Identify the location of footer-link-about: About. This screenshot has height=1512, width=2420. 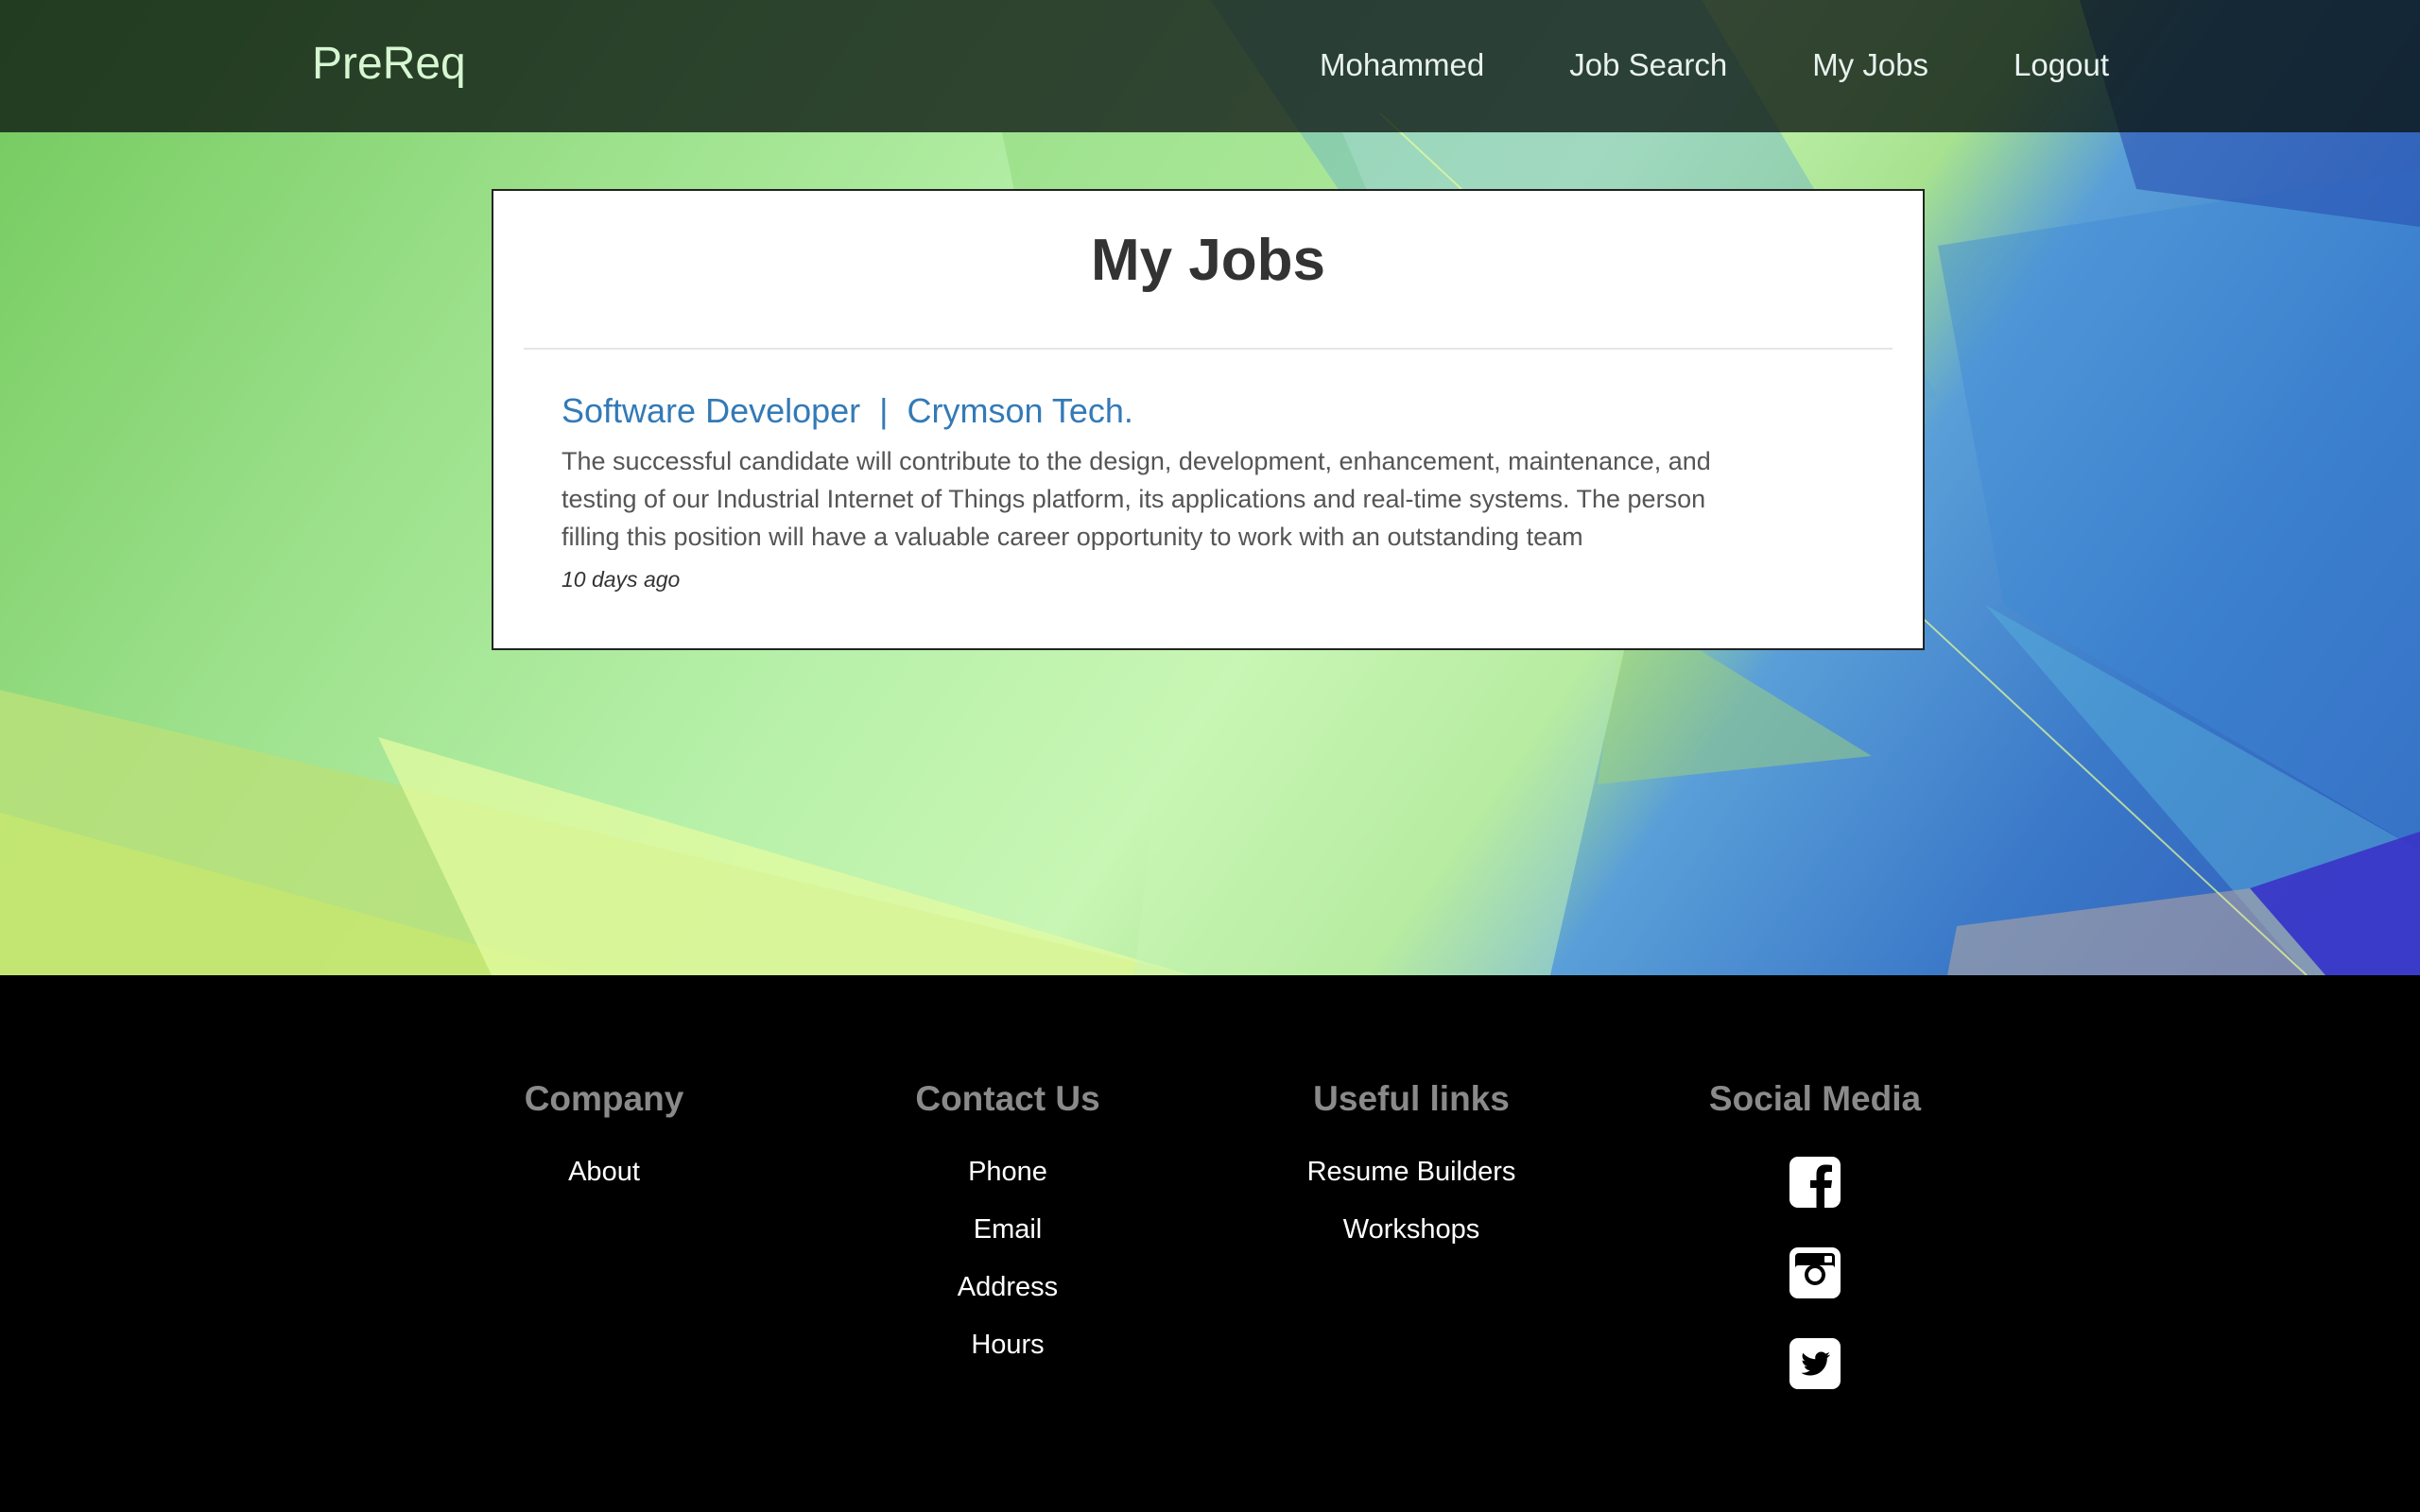
(604, 1172).